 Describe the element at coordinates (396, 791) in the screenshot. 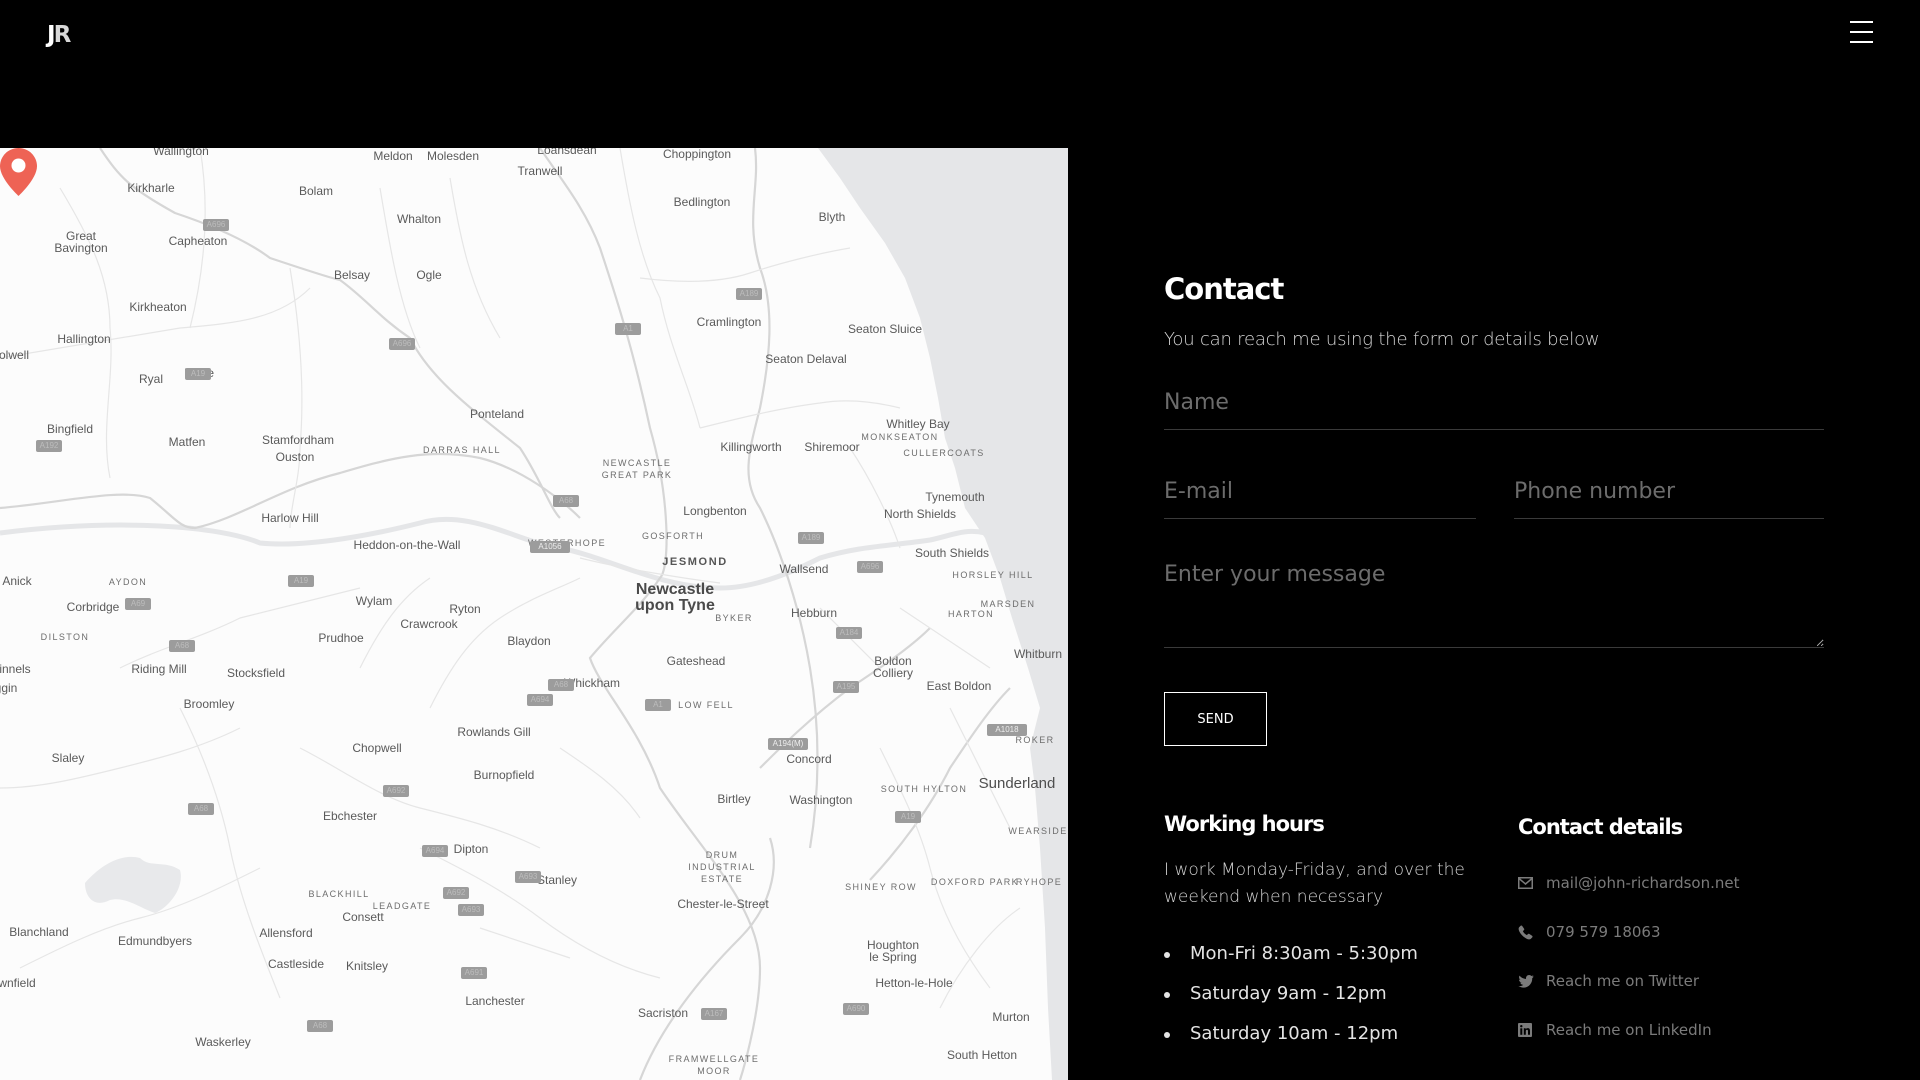

I see `road-shield: A692` at that location.